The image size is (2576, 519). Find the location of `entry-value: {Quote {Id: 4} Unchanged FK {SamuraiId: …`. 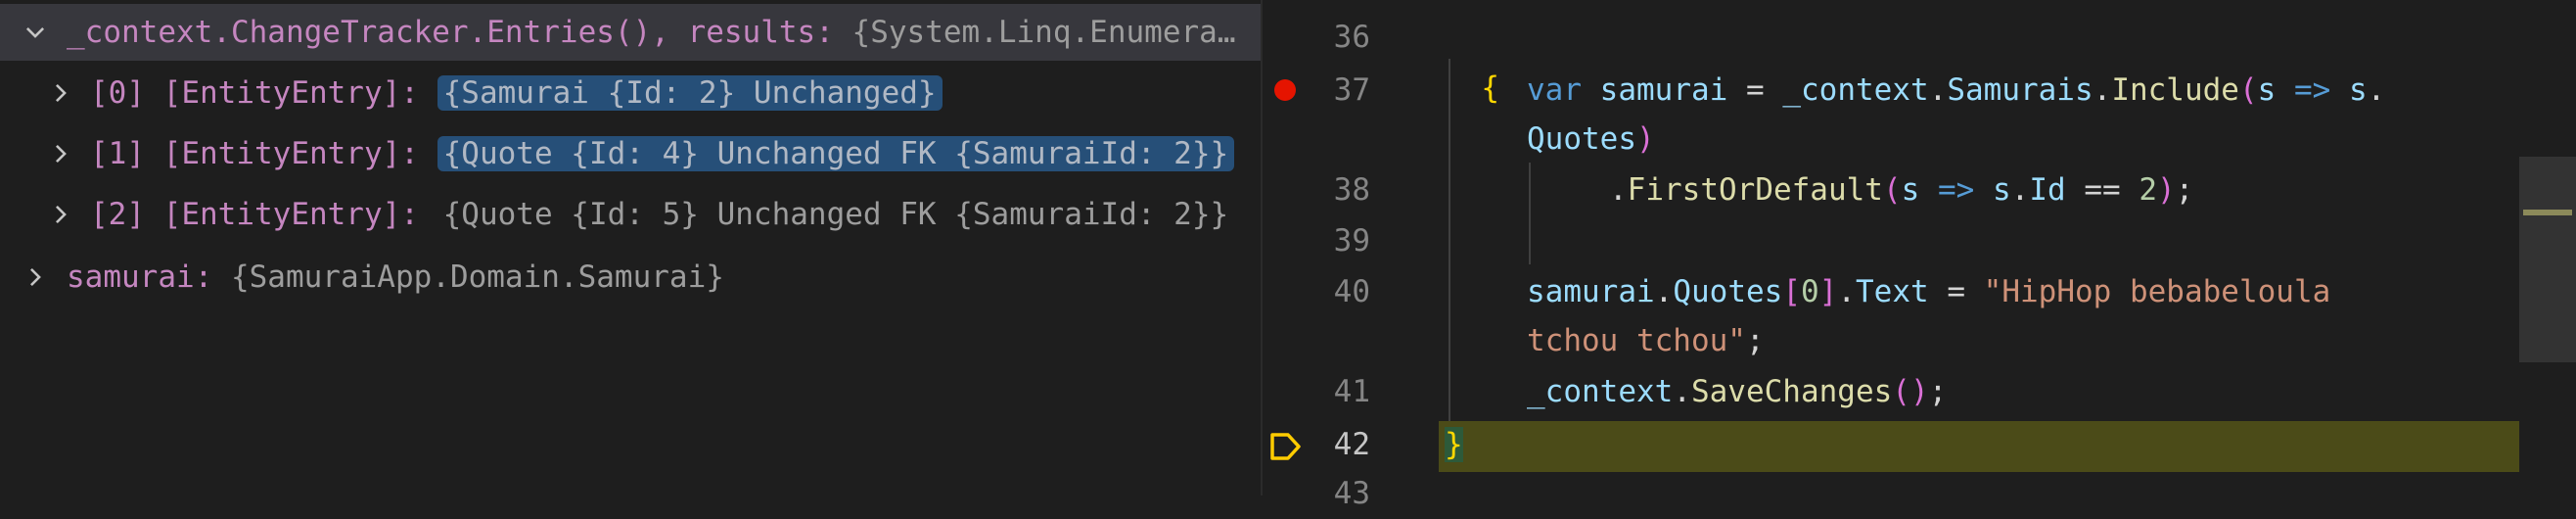

entry-value: {Quote {Id: 4} Unchanged FK {SamuraiId: … is located at coordinates (836, 153).